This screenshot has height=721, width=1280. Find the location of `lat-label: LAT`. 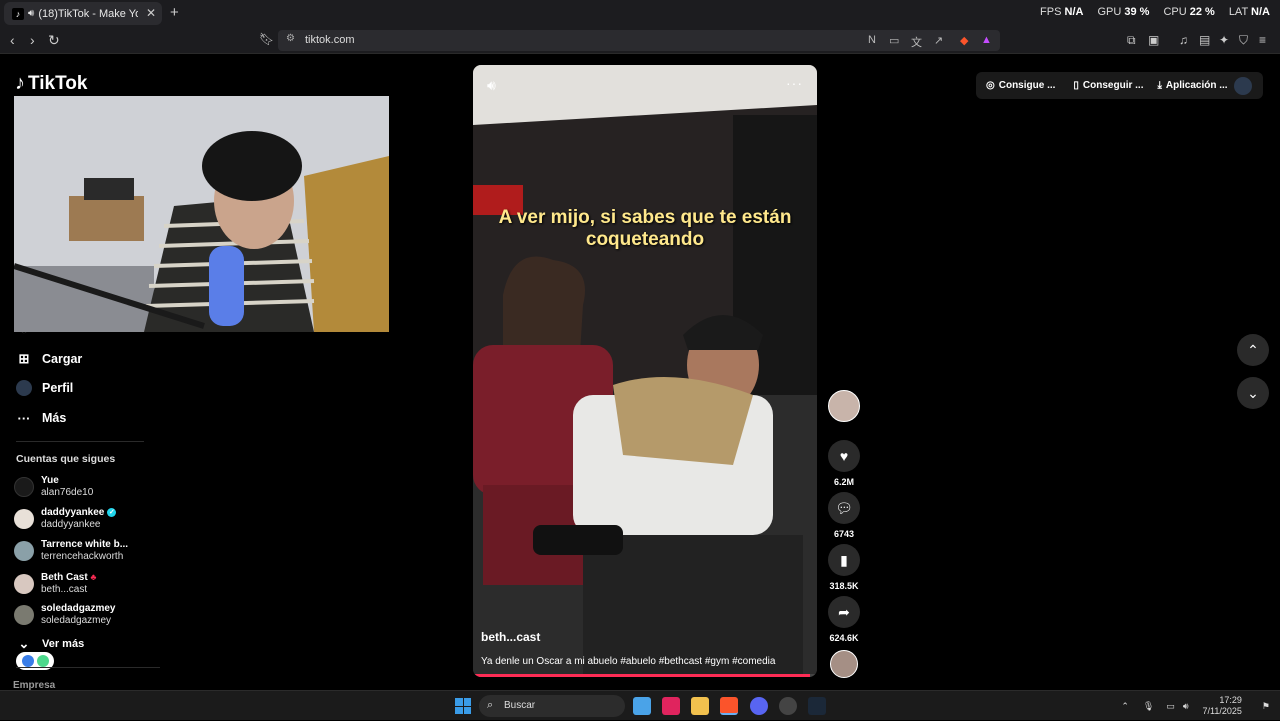

lat-label: LAT is located at coordinates (1238, 12).